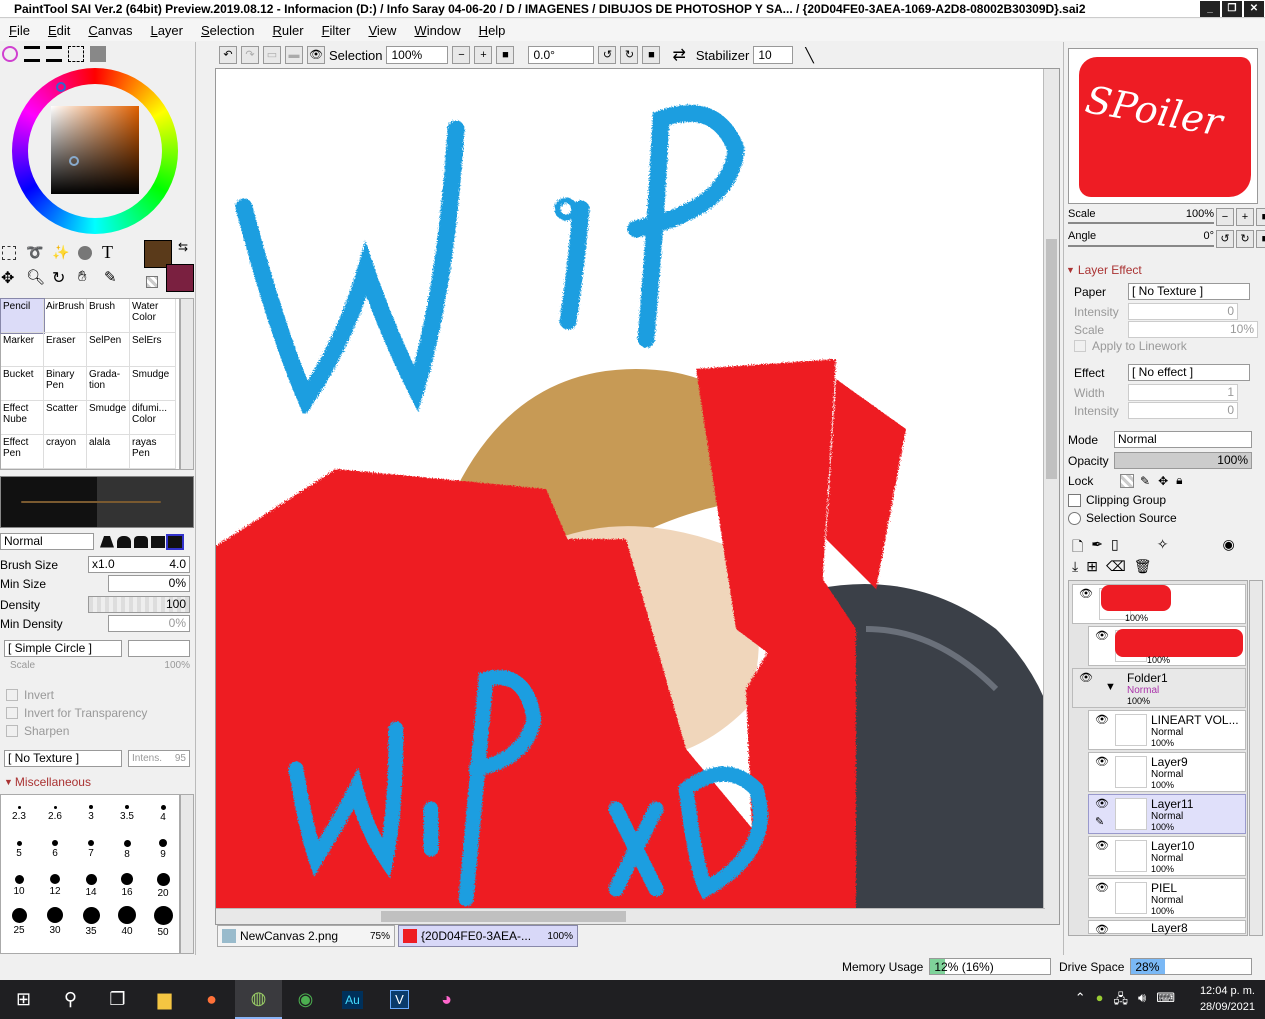 The width and height of the screenshot is (1265, 1019). I want to click on layer-row: 👁︎ LINEART VOL... Normal 100%, so click(1167, 730).